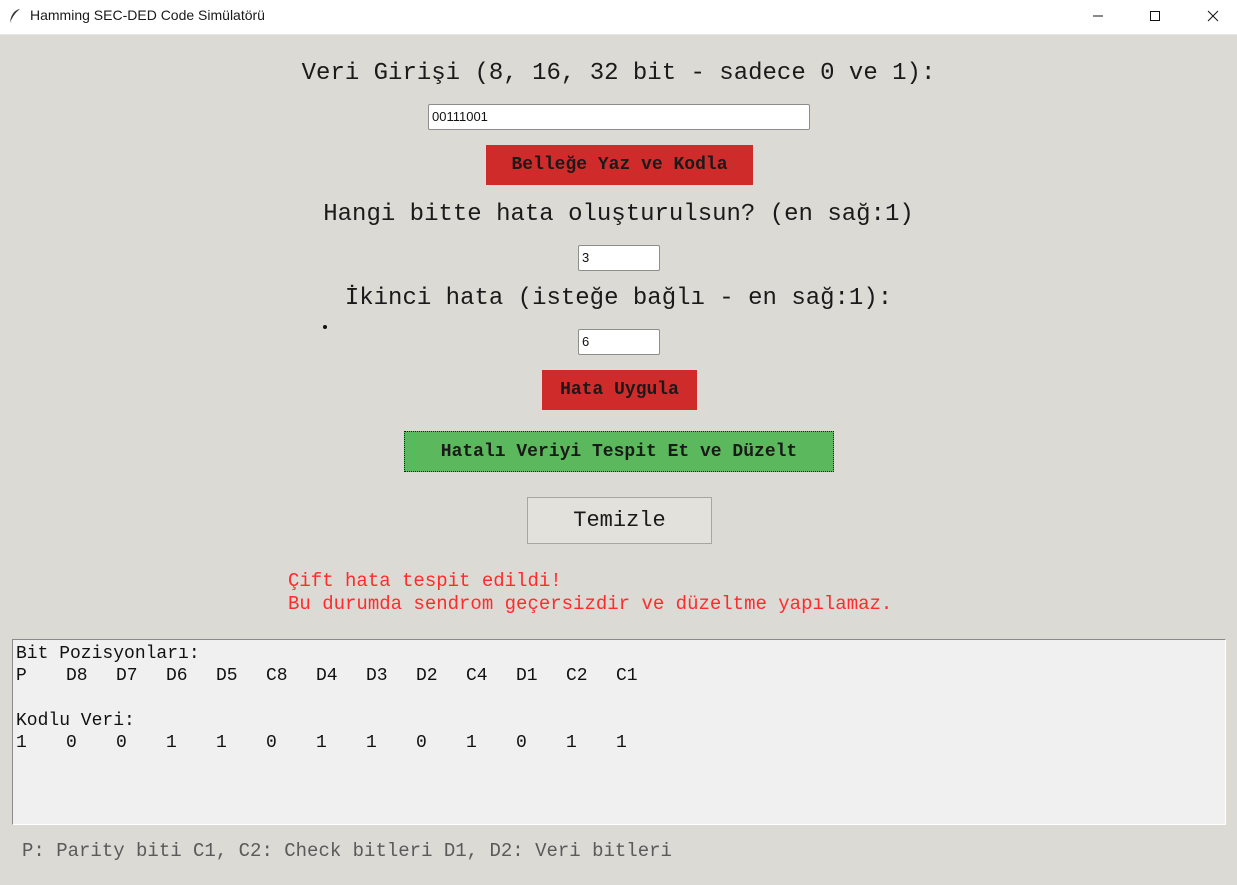 Image resolution: width=1237 pixels, height=885 pixels. What do you see at coordinates (627, 676) in the screenshot?
I see `bit-position-cell: C1` at bounding box center [627, 676].